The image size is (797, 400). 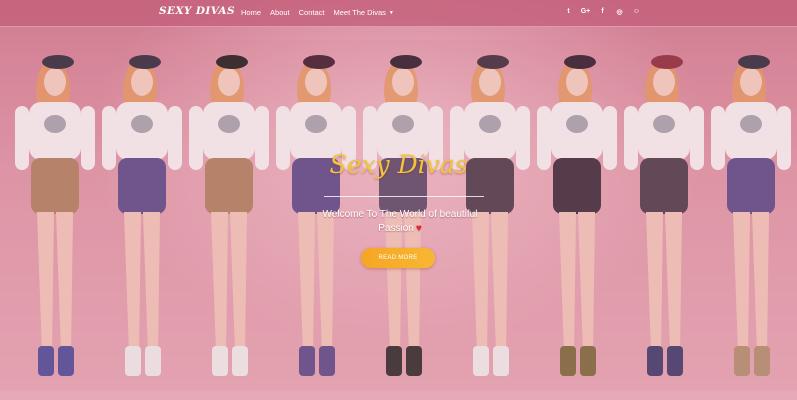 What do you see at coordinates (312, 12) in the screenshot?
I see `nav-contact-link: Contact` at bounding box center [312, 12].